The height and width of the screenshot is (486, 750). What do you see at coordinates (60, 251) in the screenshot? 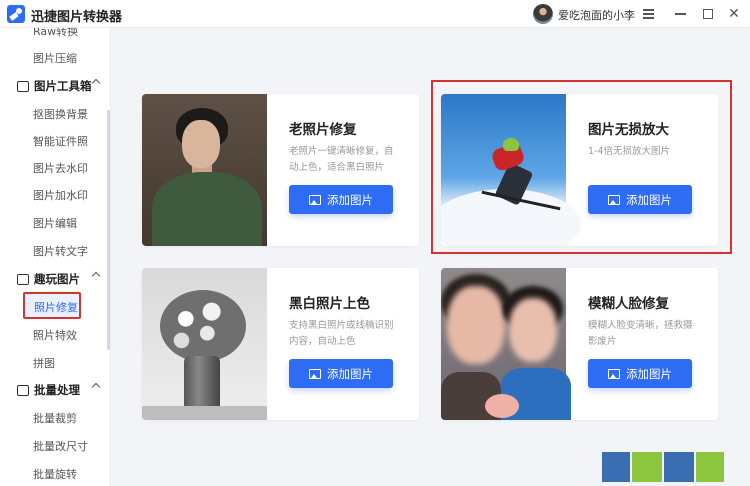
I see `sidebar-item-image-to-text: 图片转文字` at bounding box center [60, 251].